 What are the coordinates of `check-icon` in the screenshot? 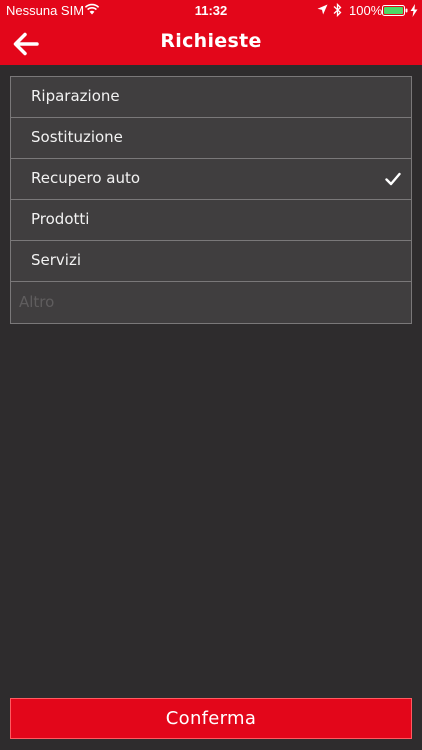 It's located at (393, 179).